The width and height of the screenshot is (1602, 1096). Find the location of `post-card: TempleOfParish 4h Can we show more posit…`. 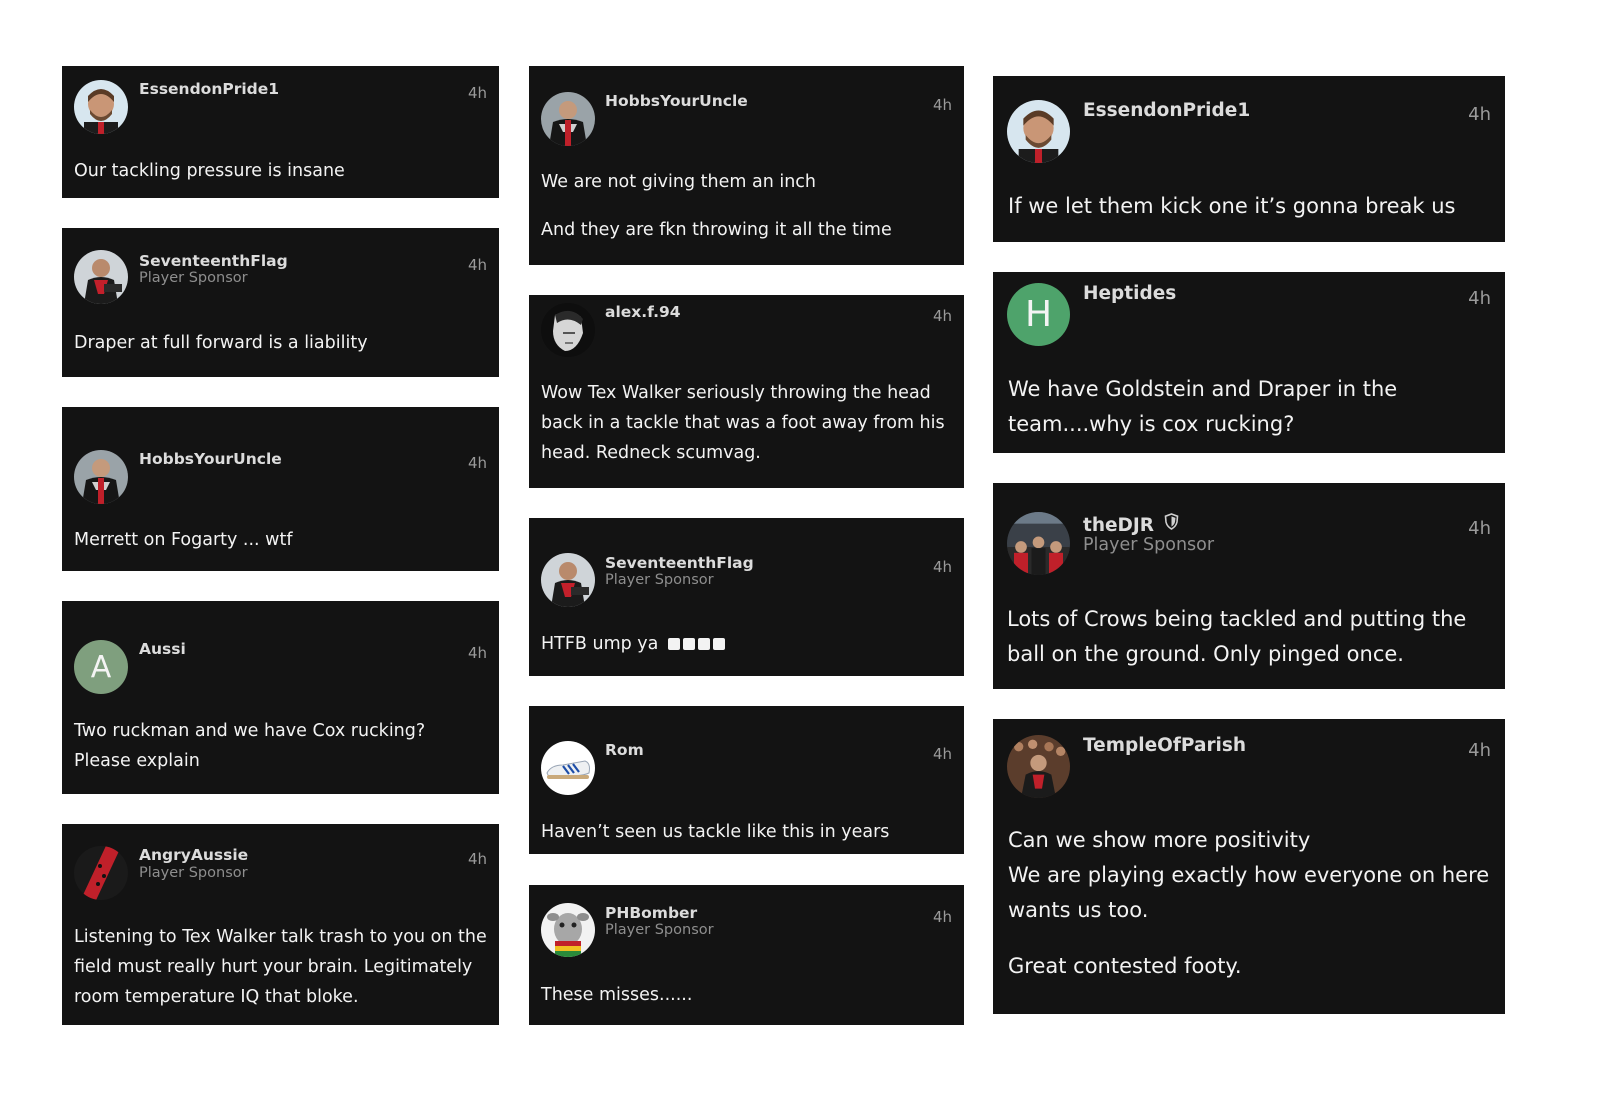

post-card: TempleOfParish 4h Can we show more posit… is located at coordinates (1249, 866).